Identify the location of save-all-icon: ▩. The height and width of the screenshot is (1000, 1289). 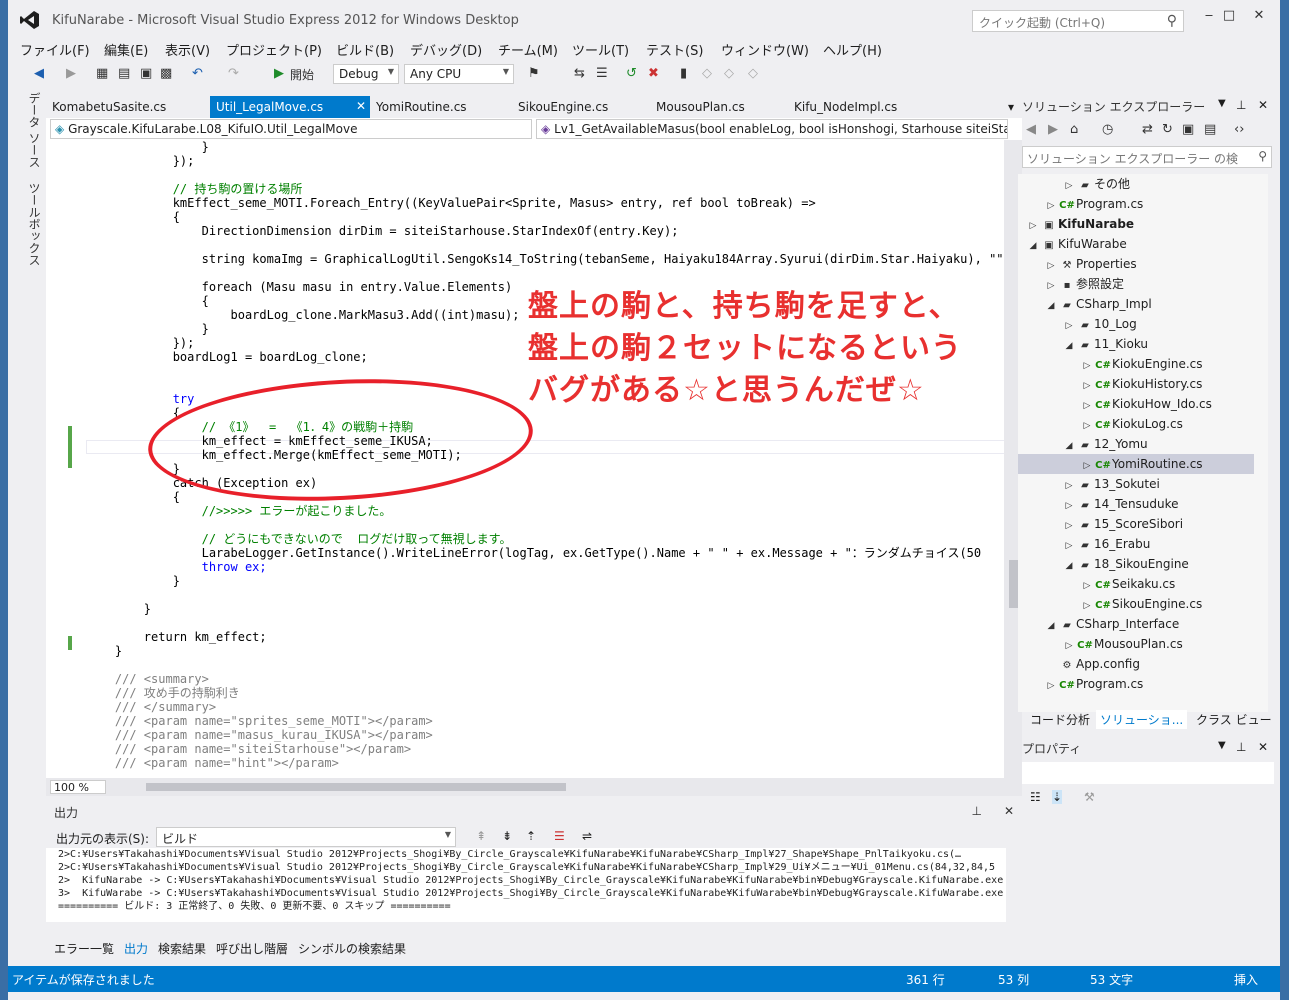
(166, 75).